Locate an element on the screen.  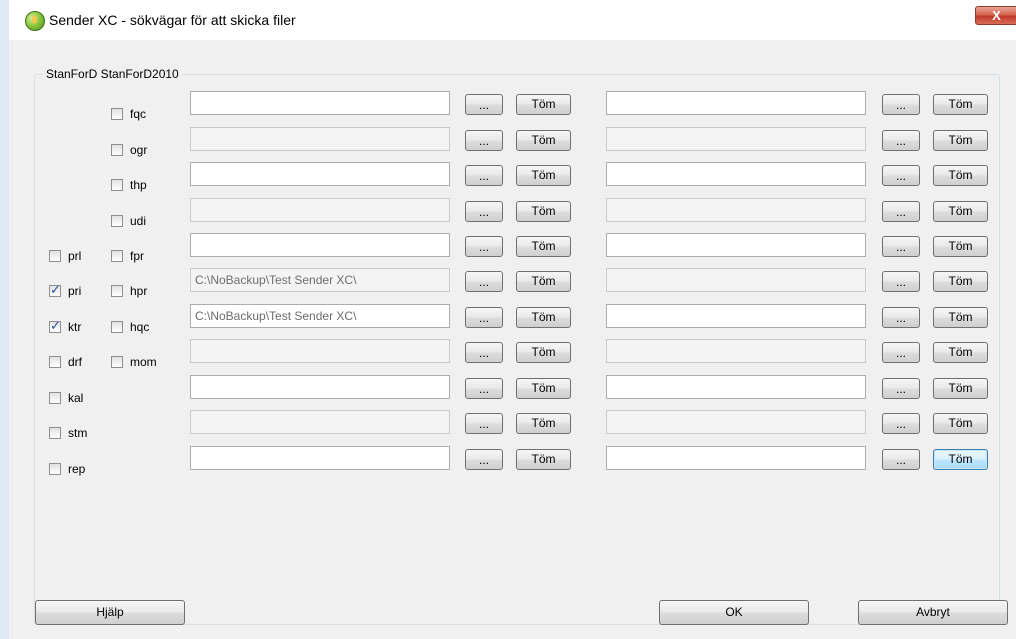
inner_checkboxes-checkbox-fqc: fqc is located at coordinates (128, 114).